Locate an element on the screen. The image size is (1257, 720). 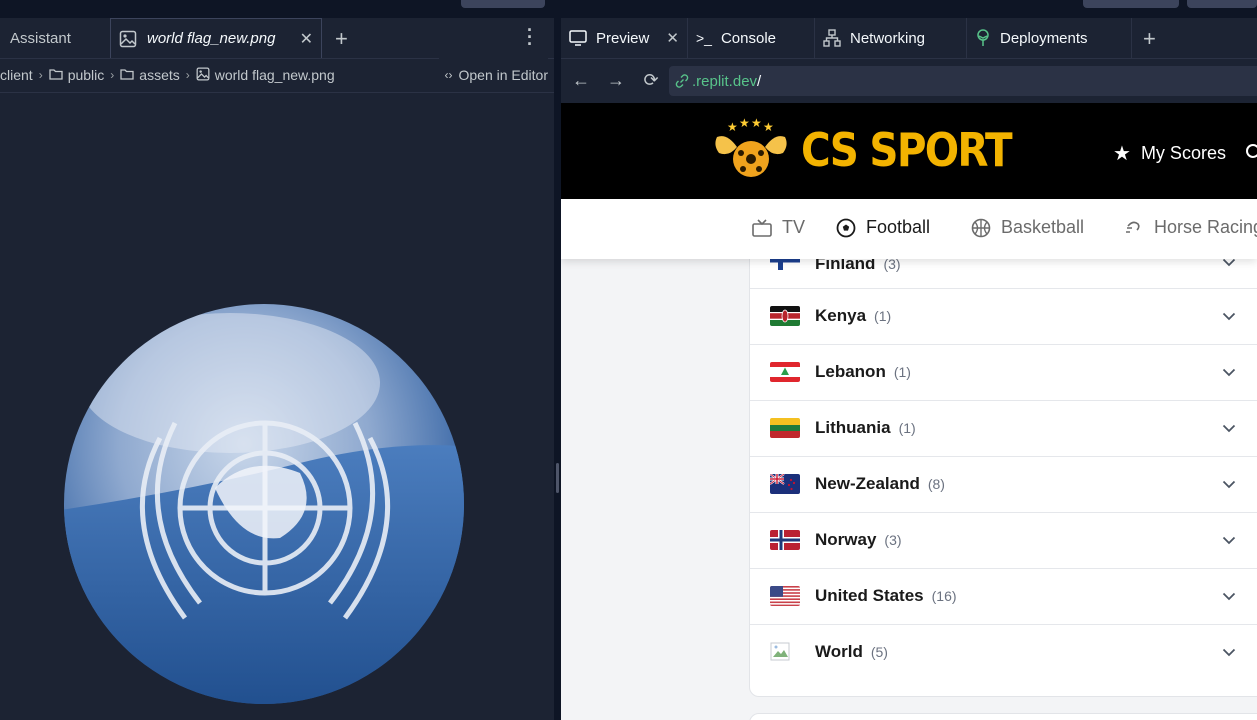
search-icon is located at coordinates (1251, 154).